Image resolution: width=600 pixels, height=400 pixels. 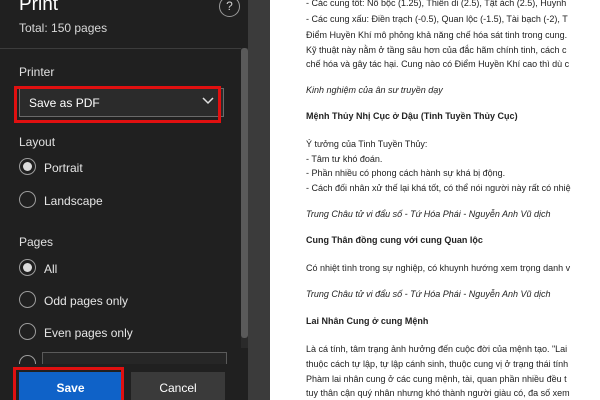 What do you see at coordinates (367, 321) in the screenshot?
I see `doc-heading: Lai Nhân Cung ở cung Mệnh` at bounding box center [367, 321].